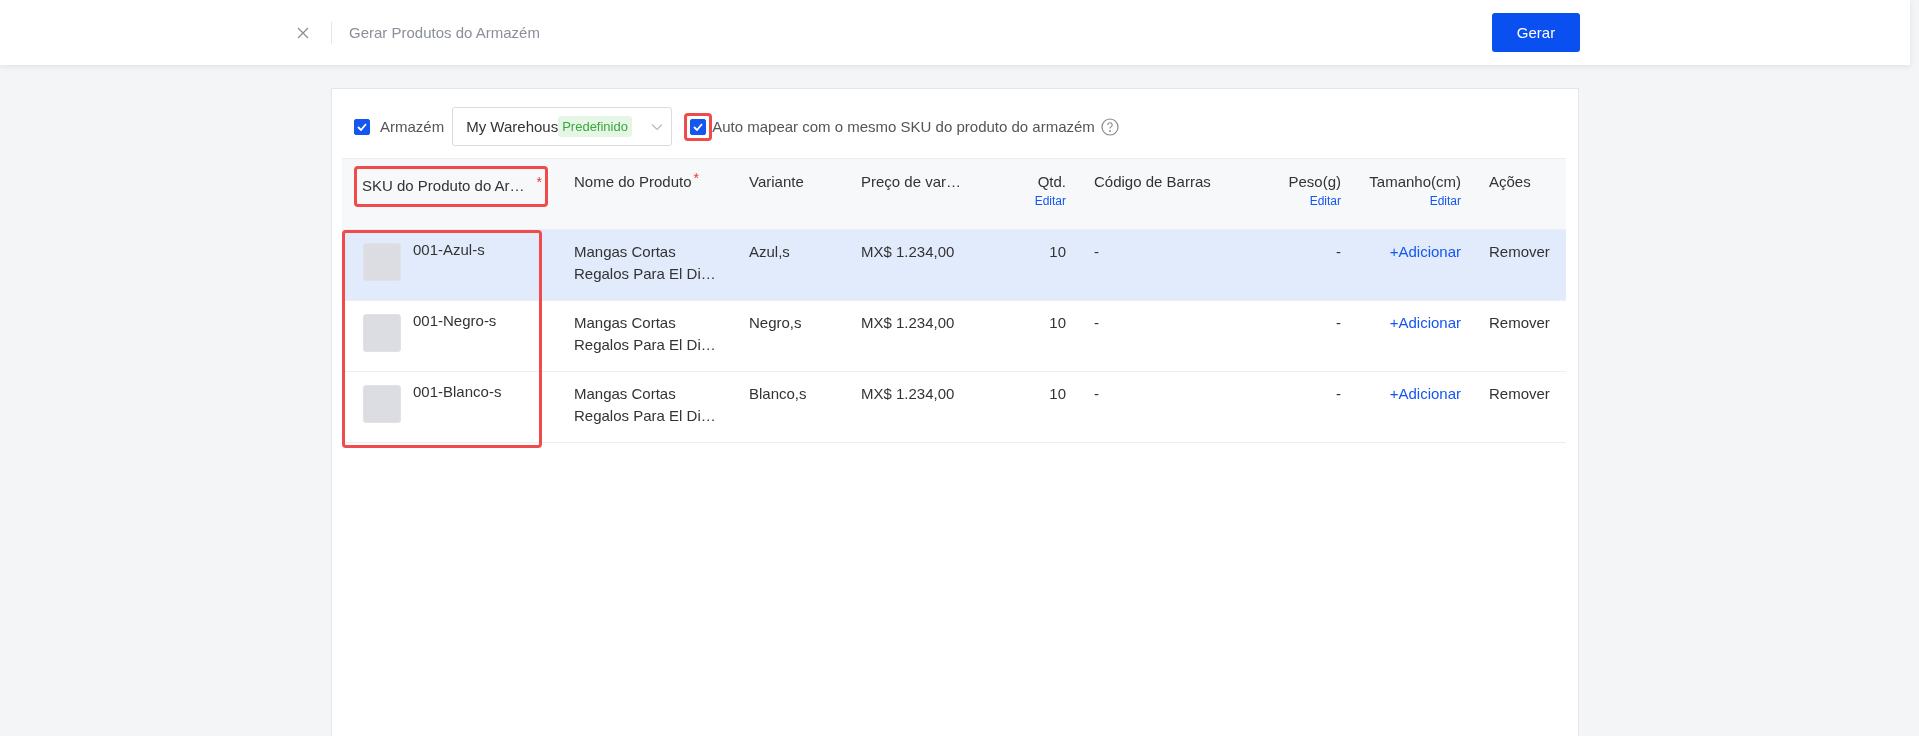 This screenshot has width=1919, height=736. What do you see at coordinates (457, 391) in the screenshot?
I see `sku-text: 001-Blanco-s` at bounding box center [457, 391].